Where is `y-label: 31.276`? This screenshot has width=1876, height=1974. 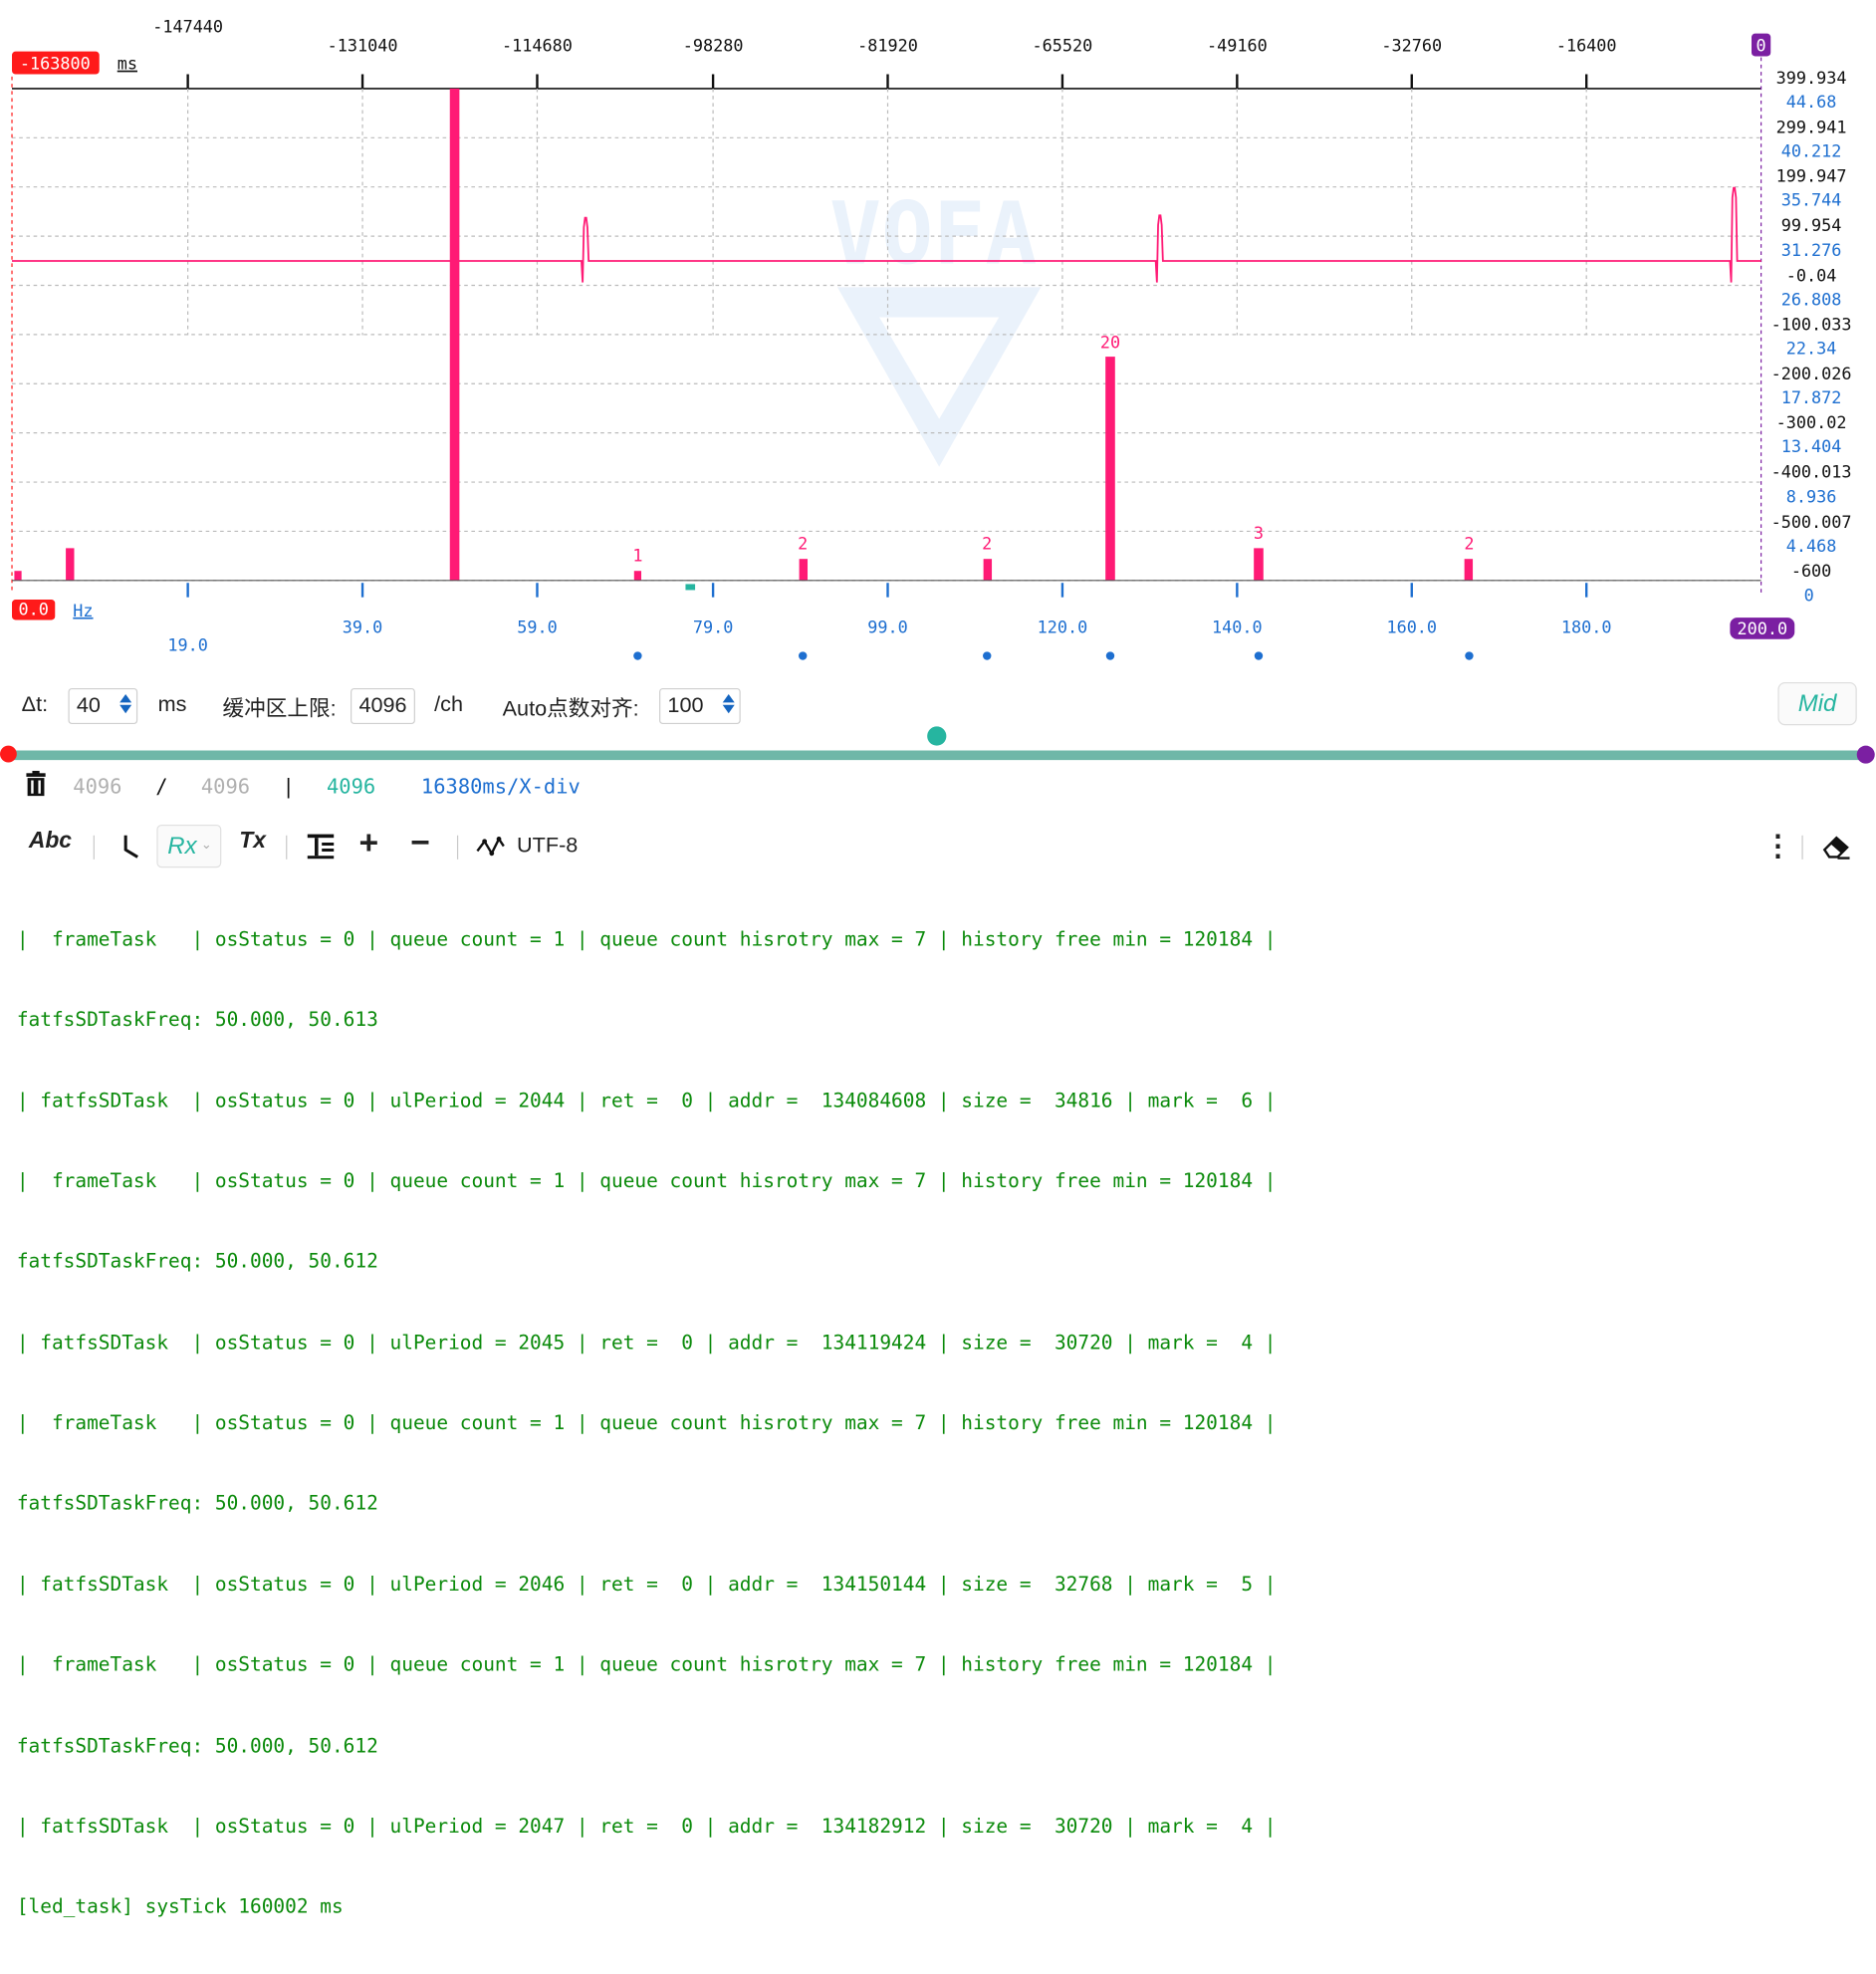
y-label: 31.276 is located at coordinates (1812, 250).